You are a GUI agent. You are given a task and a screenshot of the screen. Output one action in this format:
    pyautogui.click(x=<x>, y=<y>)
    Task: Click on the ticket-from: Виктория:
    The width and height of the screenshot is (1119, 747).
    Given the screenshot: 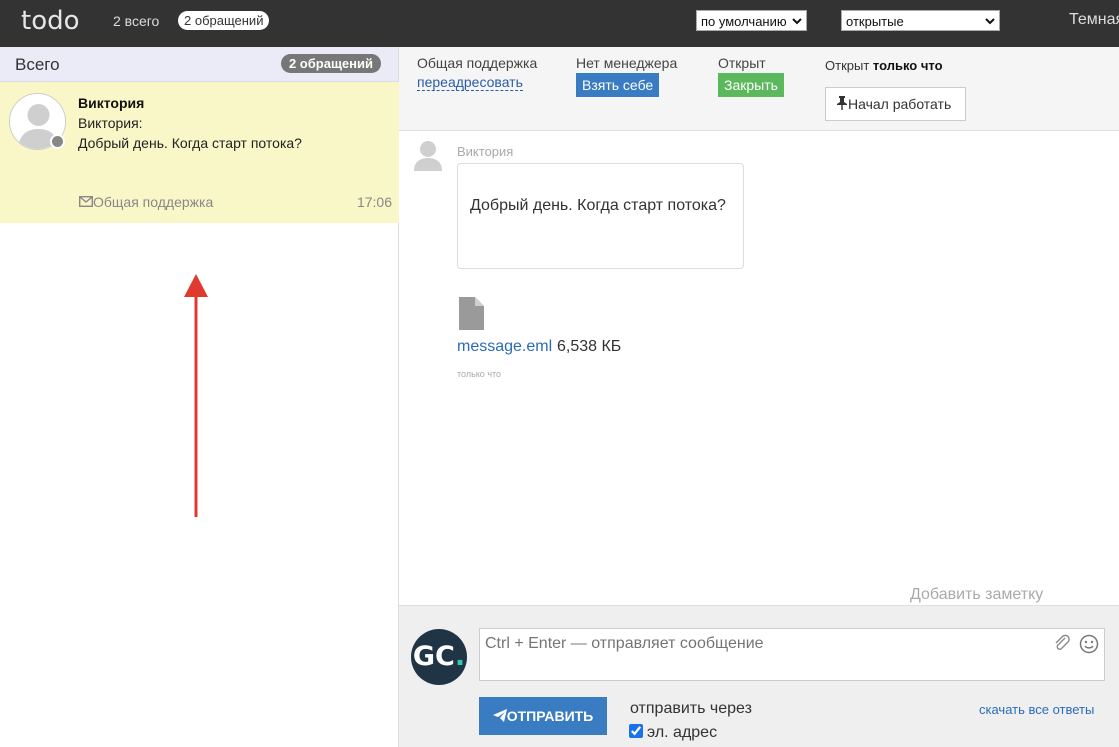 What is the action you would take?
    pyautogui.click(x=110, y=123)
    